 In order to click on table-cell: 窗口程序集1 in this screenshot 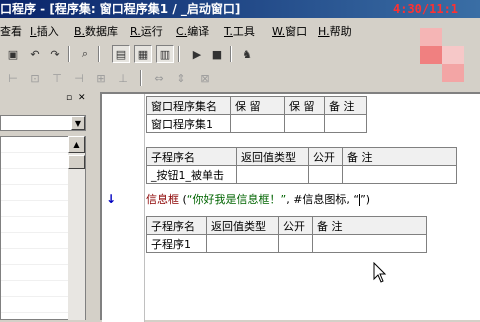, I will do `click(188, 123)`.